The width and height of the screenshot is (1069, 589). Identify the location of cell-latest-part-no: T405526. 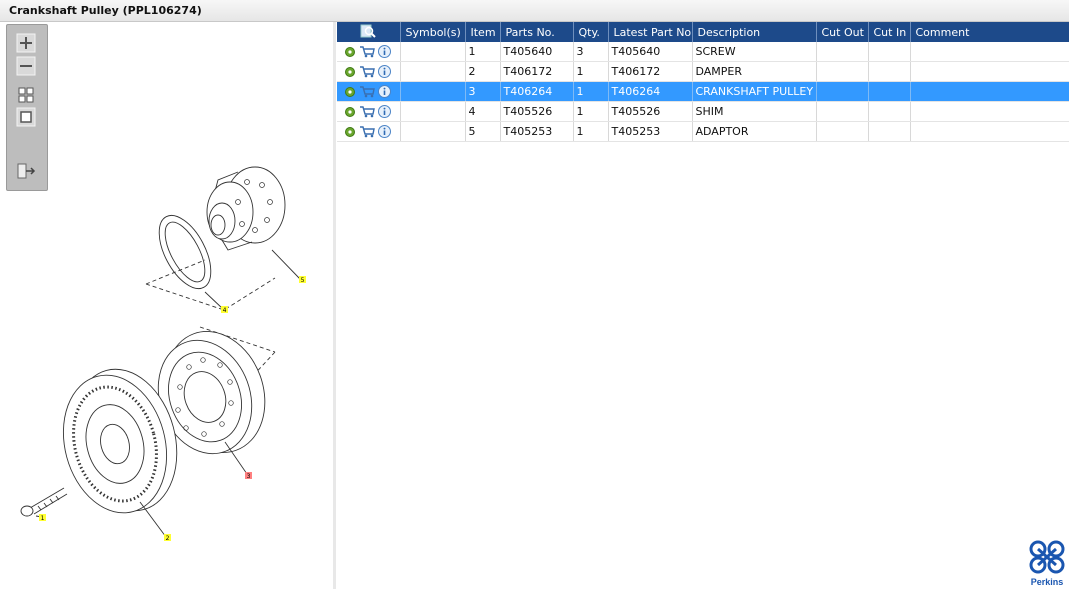
(650, 111).